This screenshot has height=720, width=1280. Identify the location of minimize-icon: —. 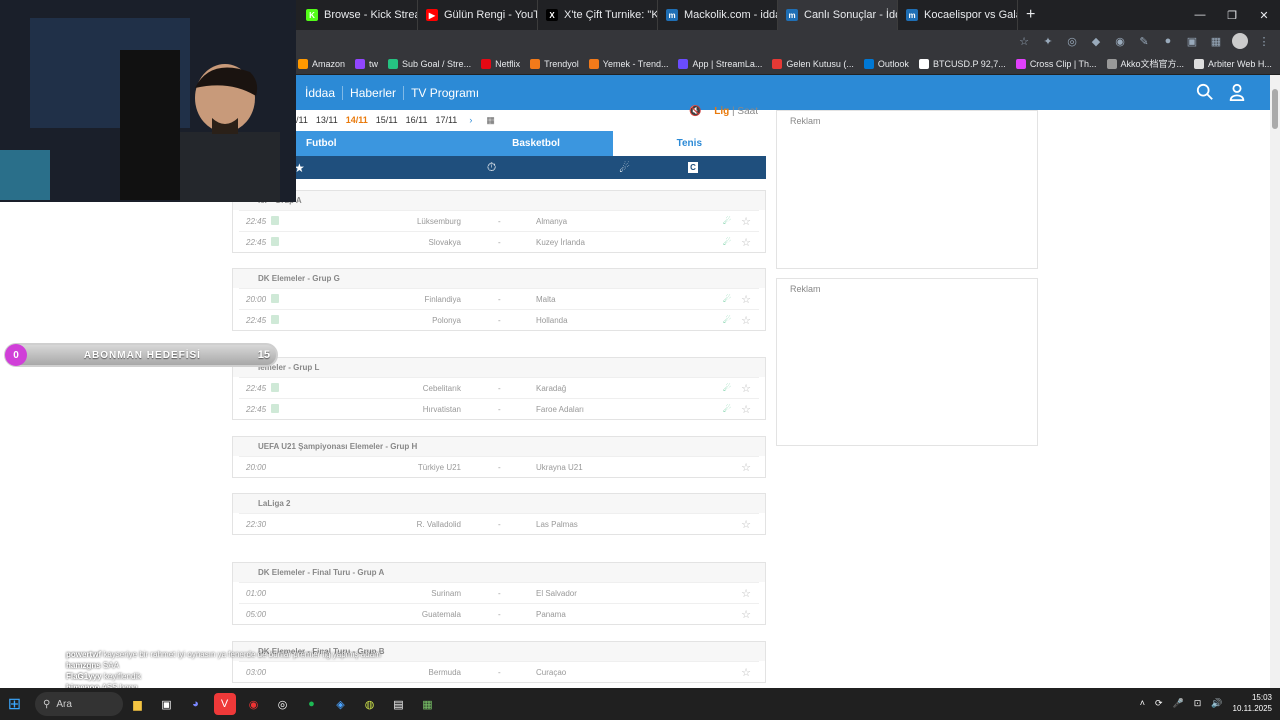
(1200, 15).